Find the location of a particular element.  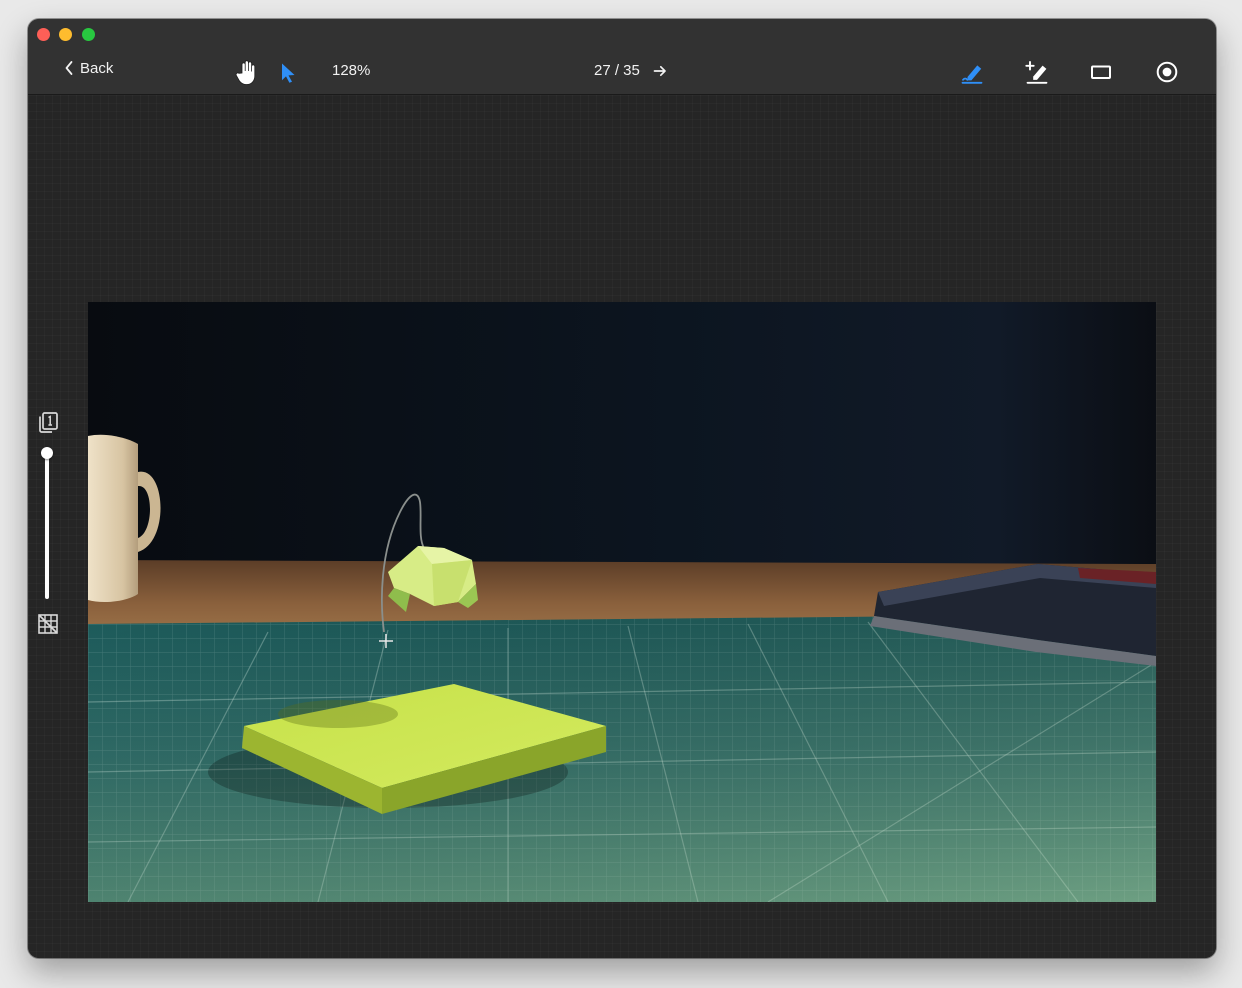

arrow-right-icon is located at coordinates (659, 71).